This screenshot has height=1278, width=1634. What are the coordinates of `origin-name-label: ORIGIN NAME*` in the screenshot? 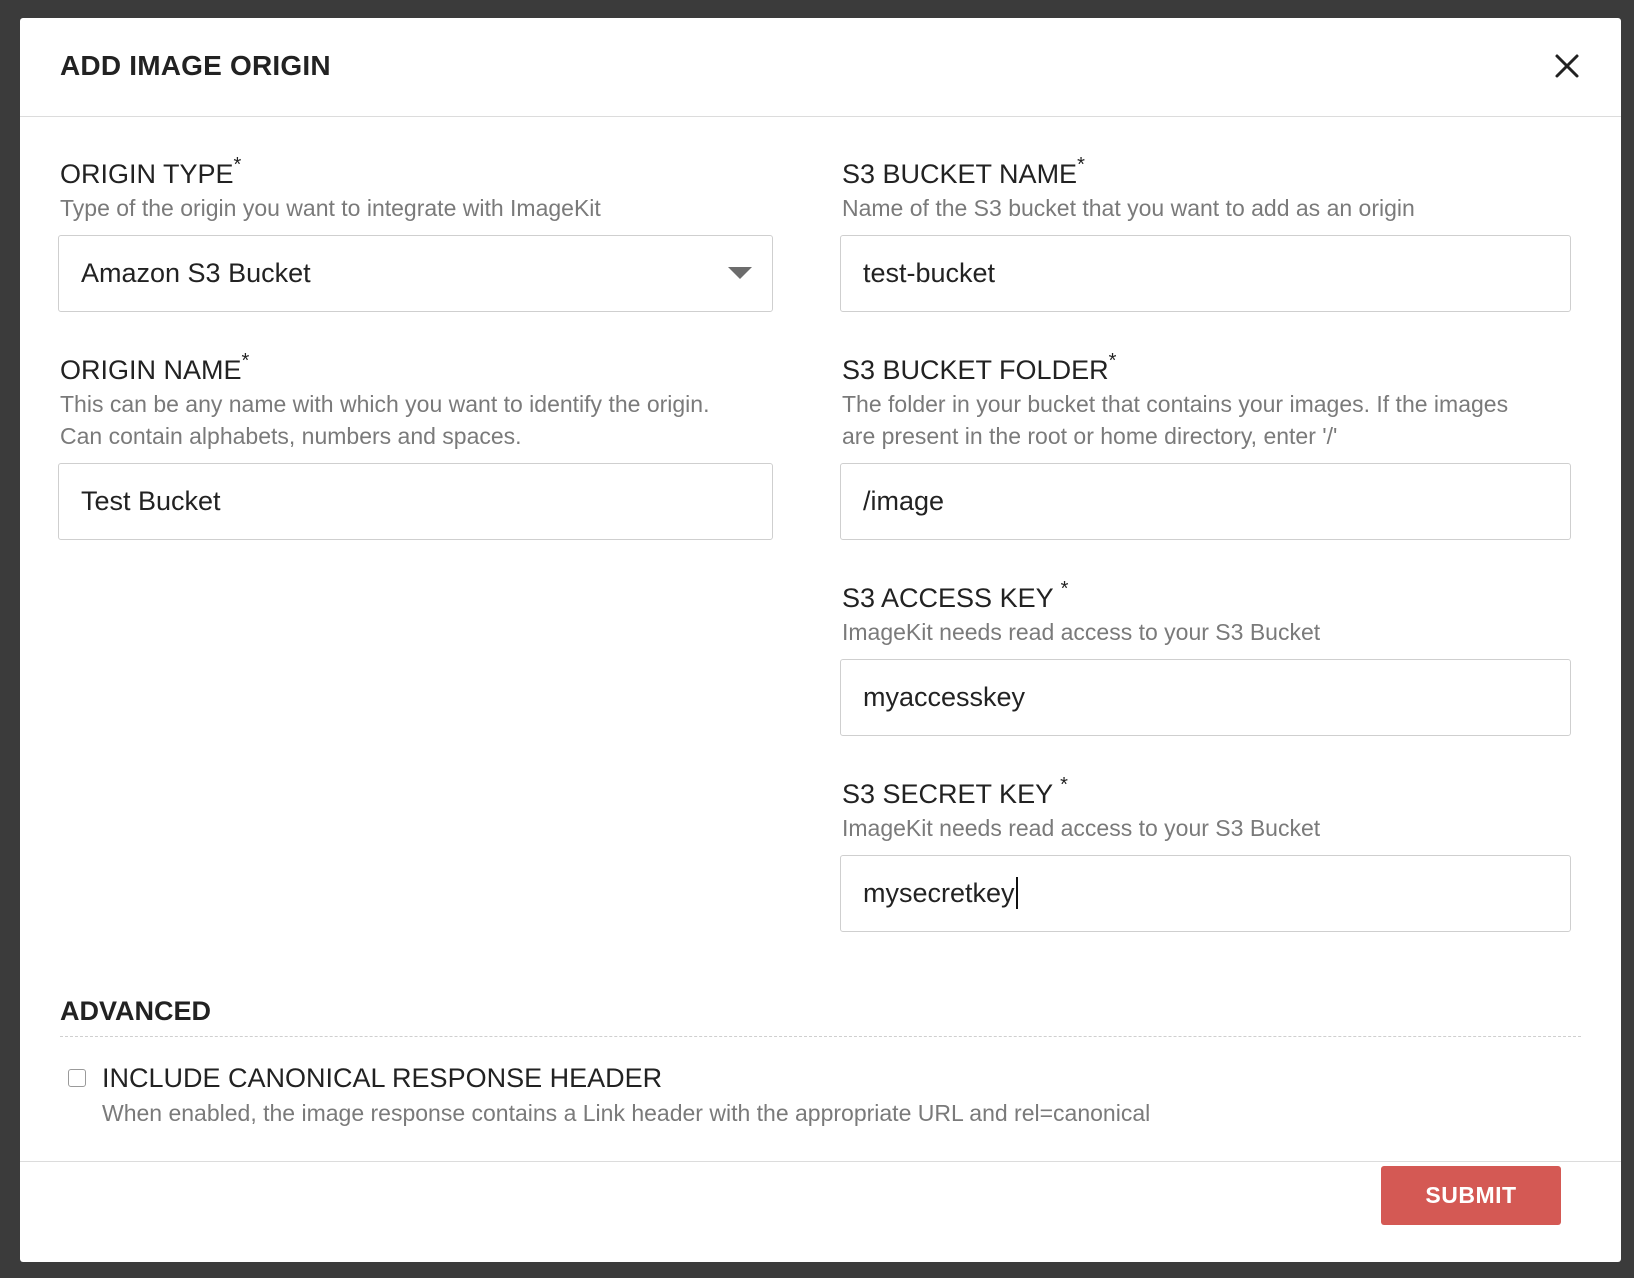 It's located at (155, 367).